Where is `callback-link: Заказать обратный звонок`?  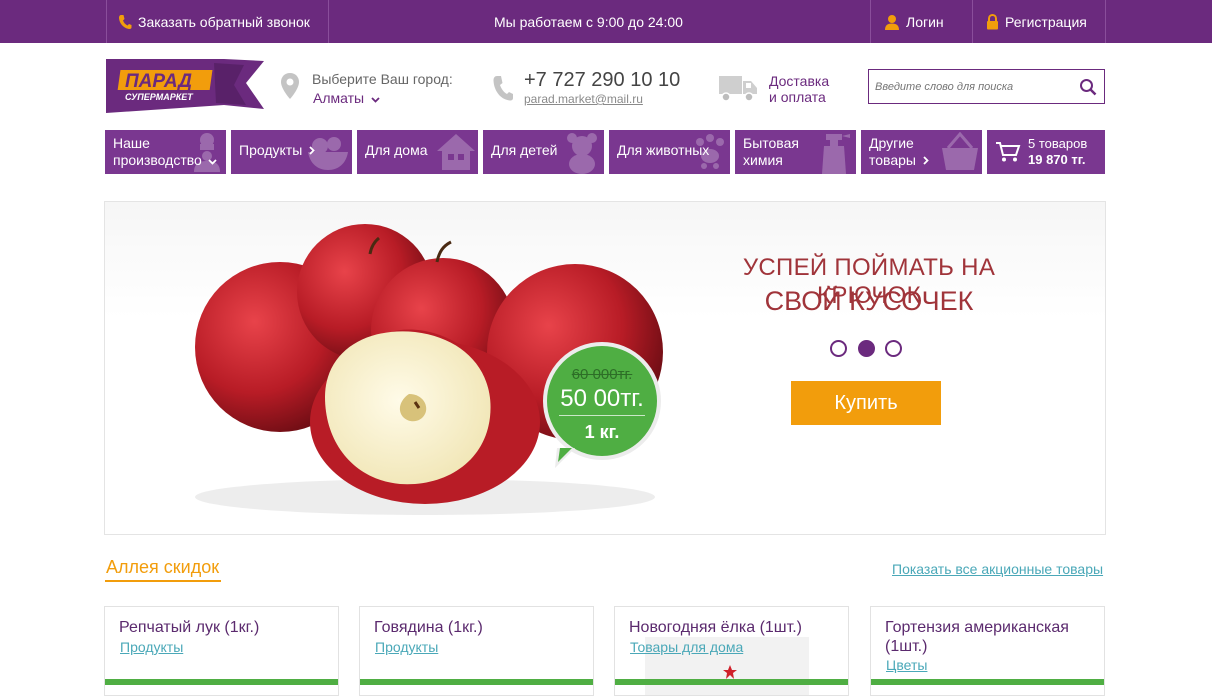 callback-link: Заказать обратный звонок is located at coordinates (214, 21).